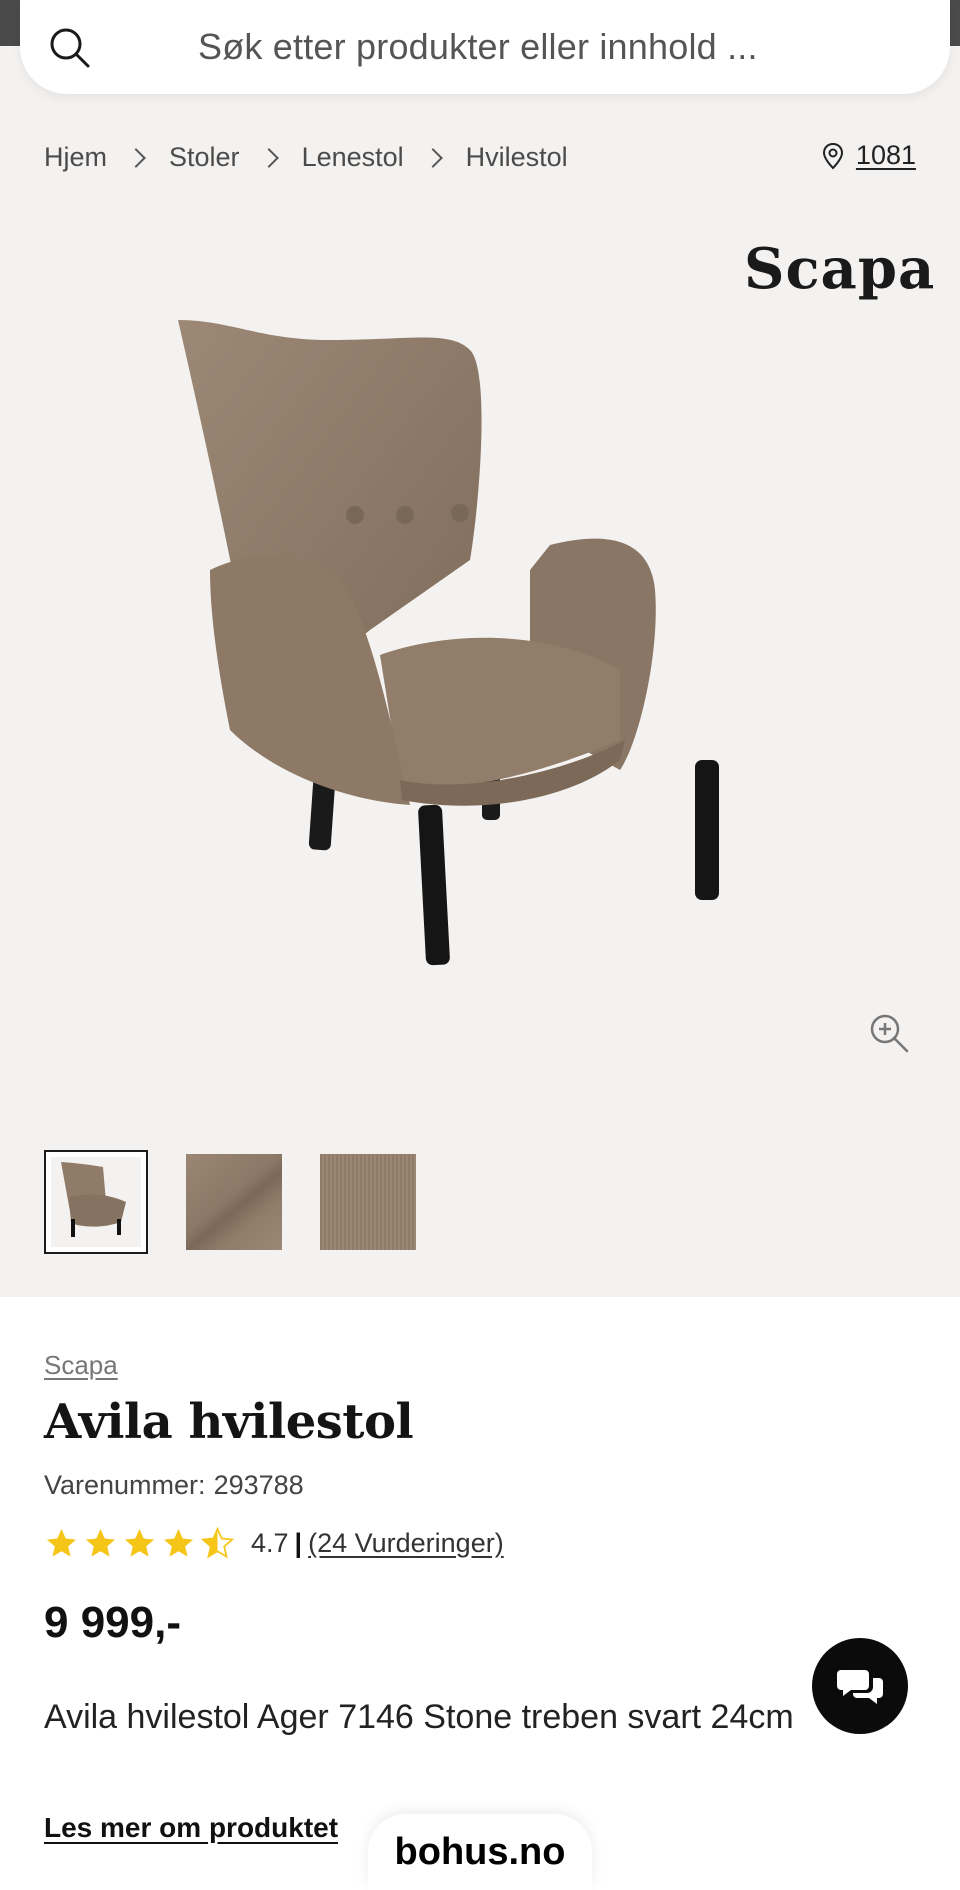 This screenshot has height=1890, width=960. I want to click on sku: Varenummer: 293788, so click(174, 1485).